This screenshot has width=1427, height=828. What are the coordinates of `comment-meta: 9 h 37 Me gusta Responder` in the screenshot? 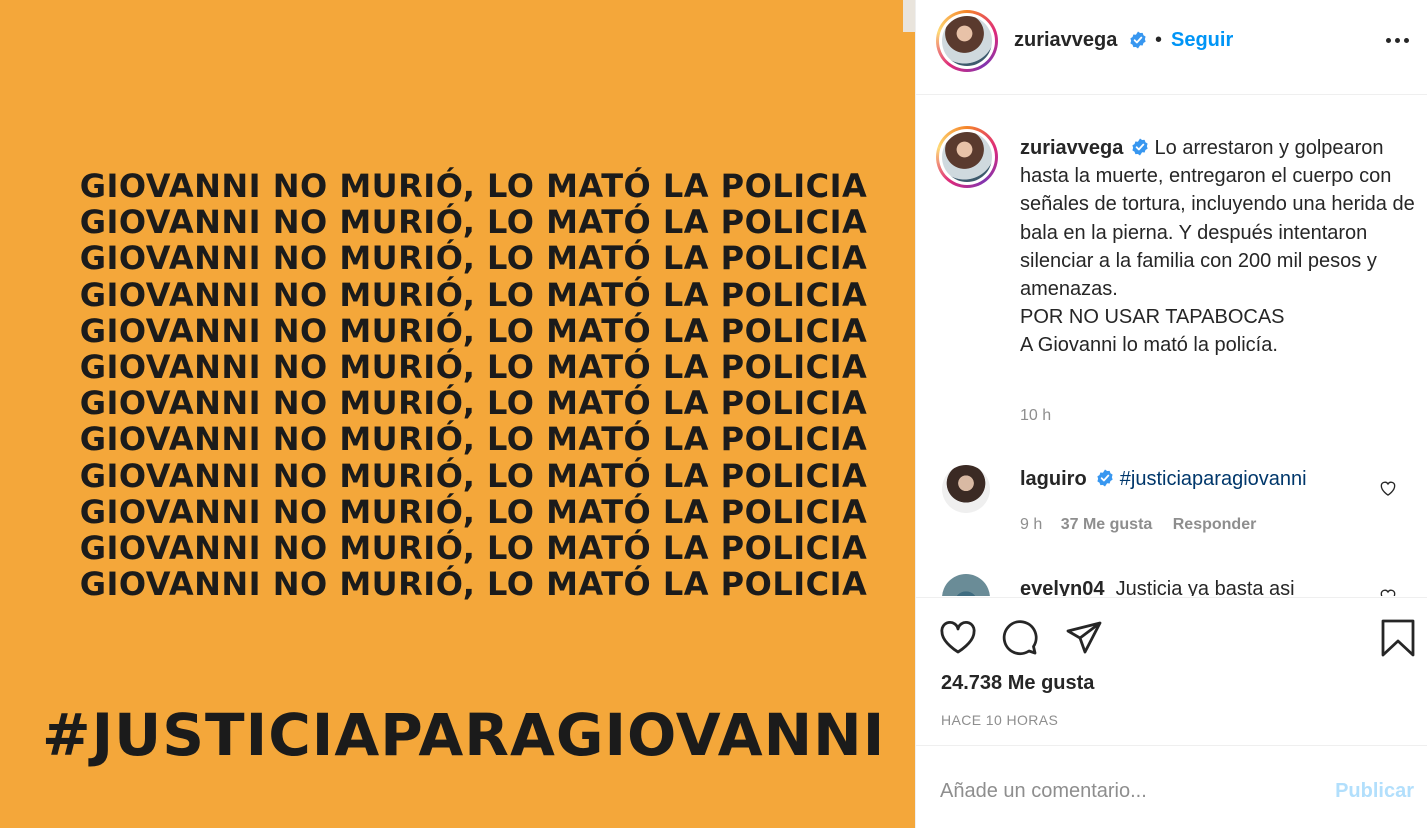 It's located at (1138, 525).